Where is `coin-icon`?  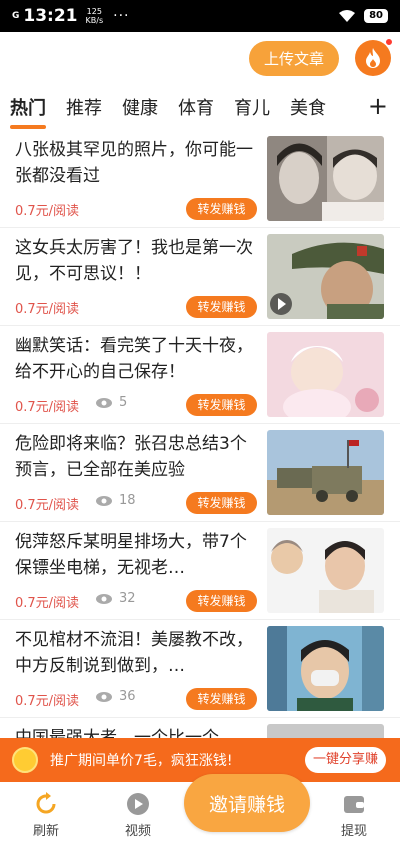
coin-icon is located at coordinates (25, 760).